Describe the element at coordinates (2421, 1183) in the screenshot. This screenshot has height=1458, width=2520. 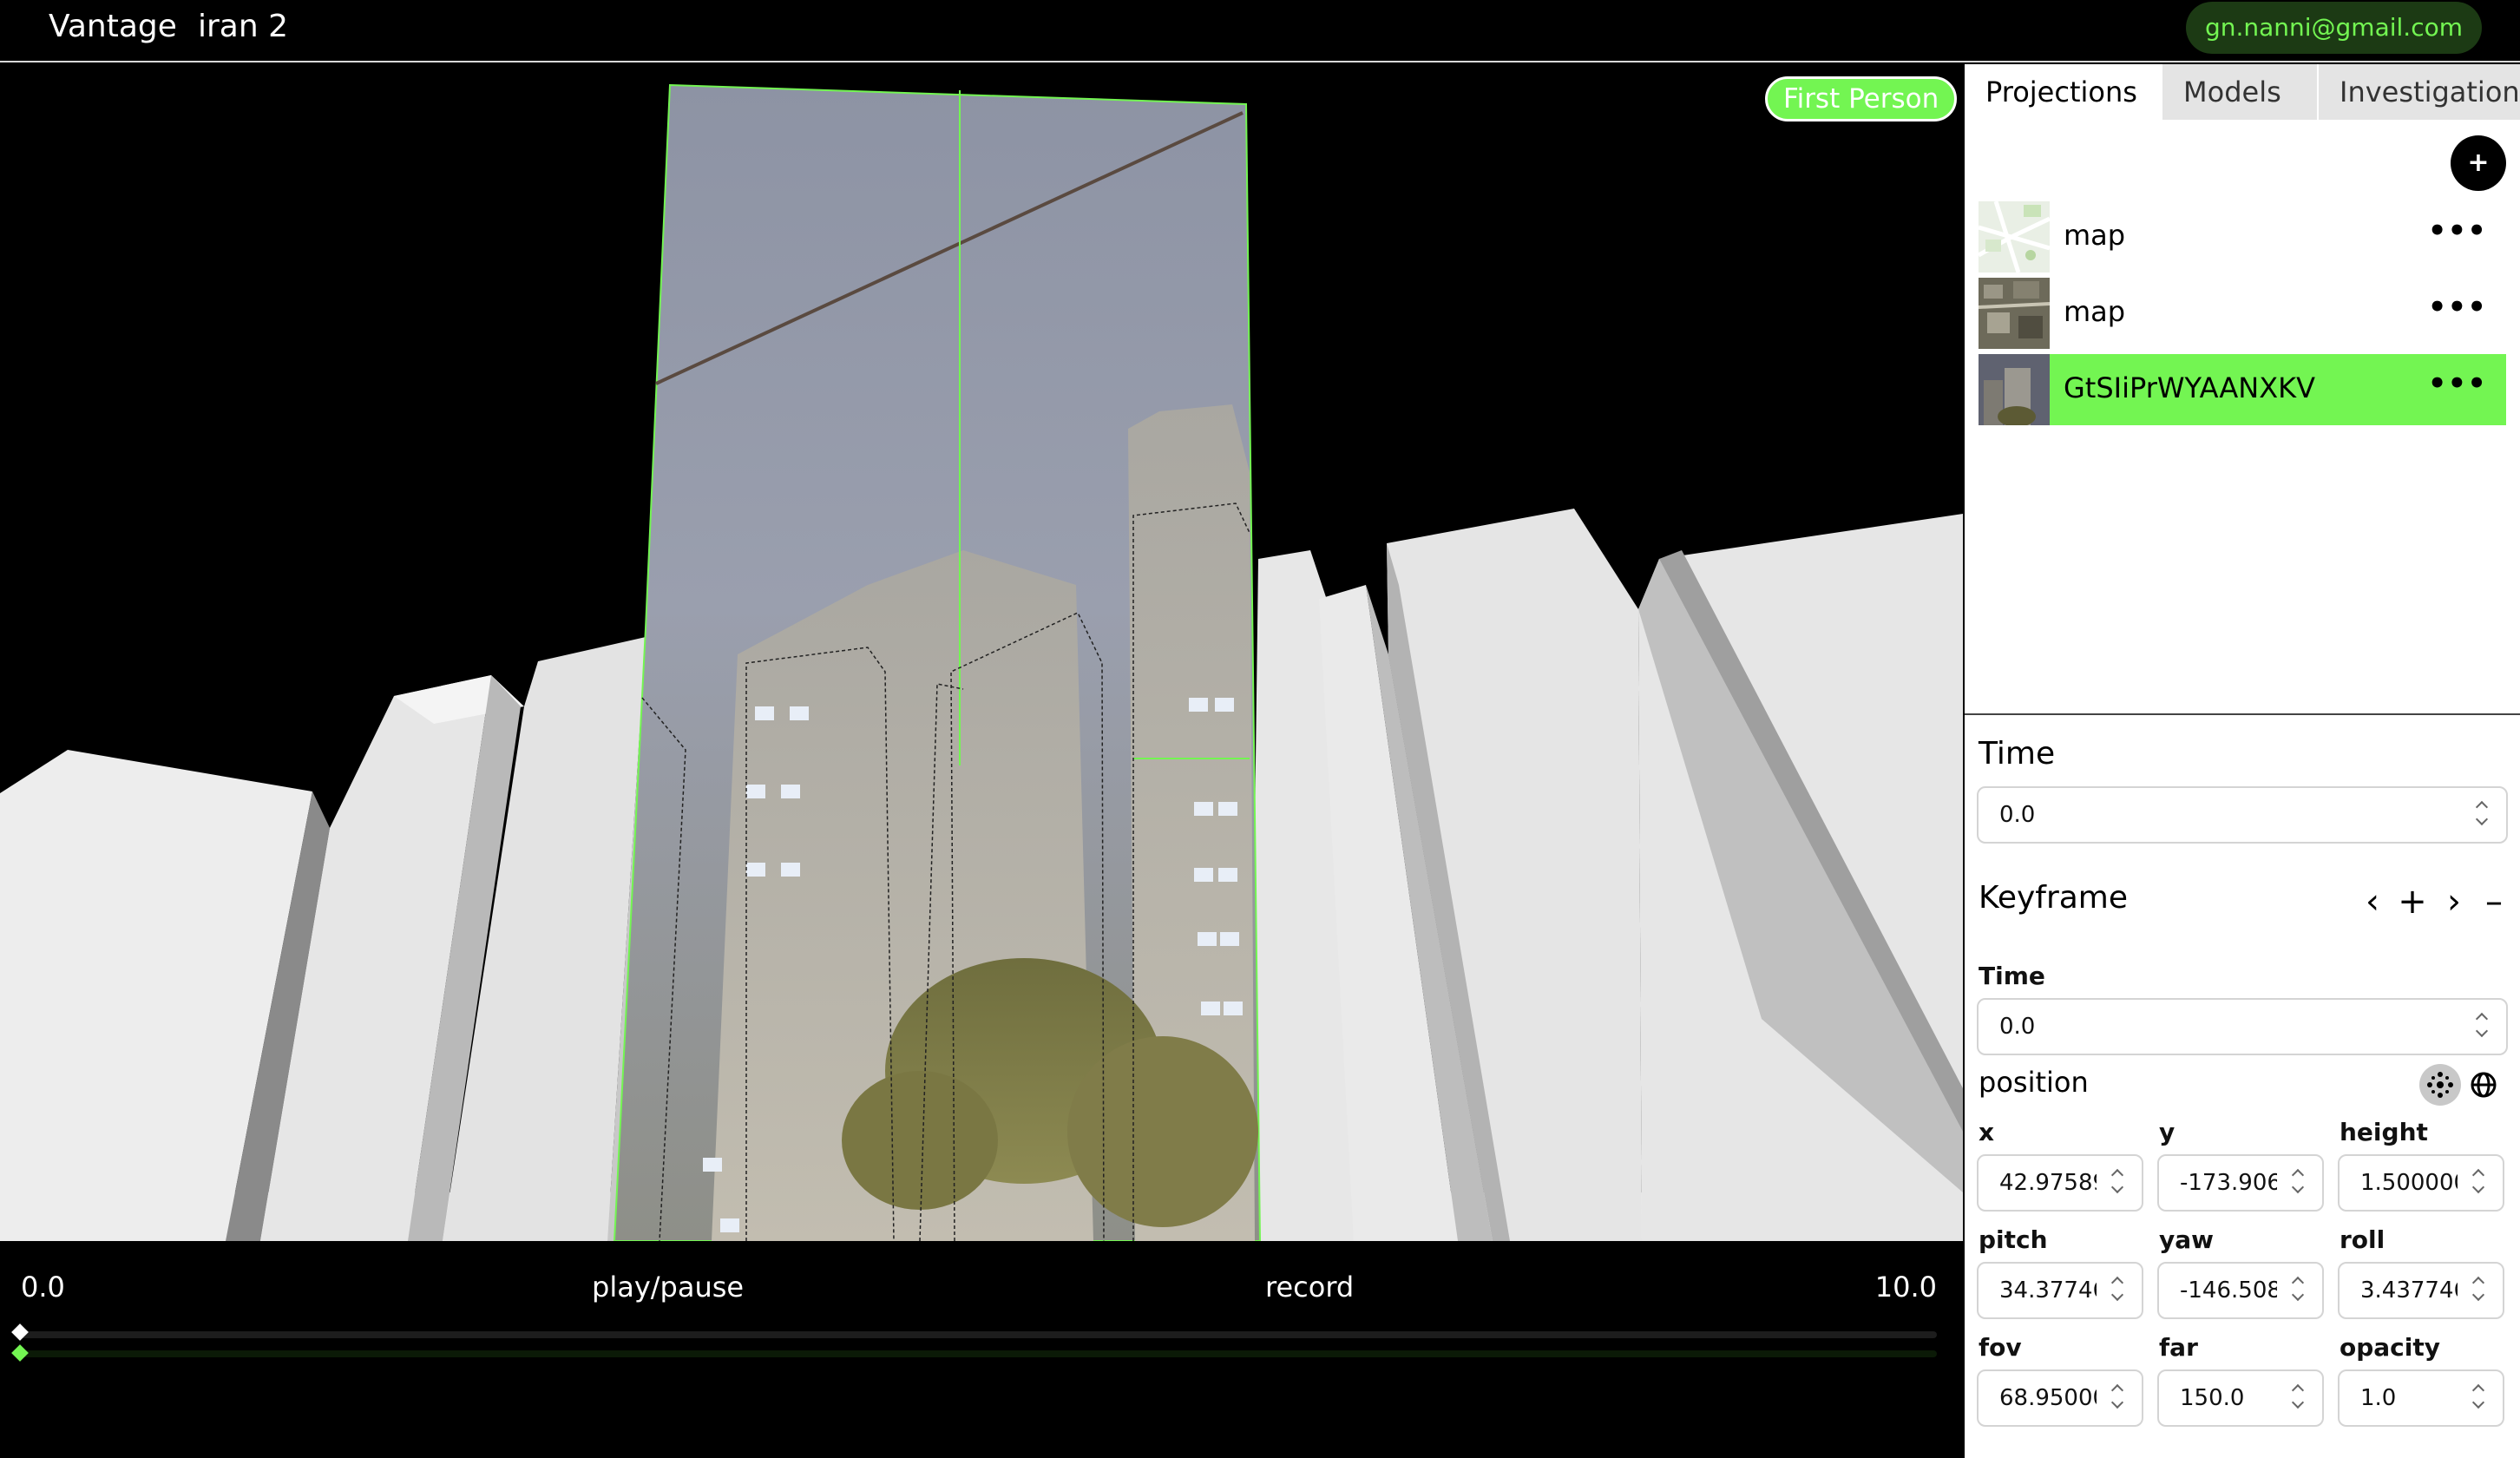
I see `height-input: 1.500000` at that location.